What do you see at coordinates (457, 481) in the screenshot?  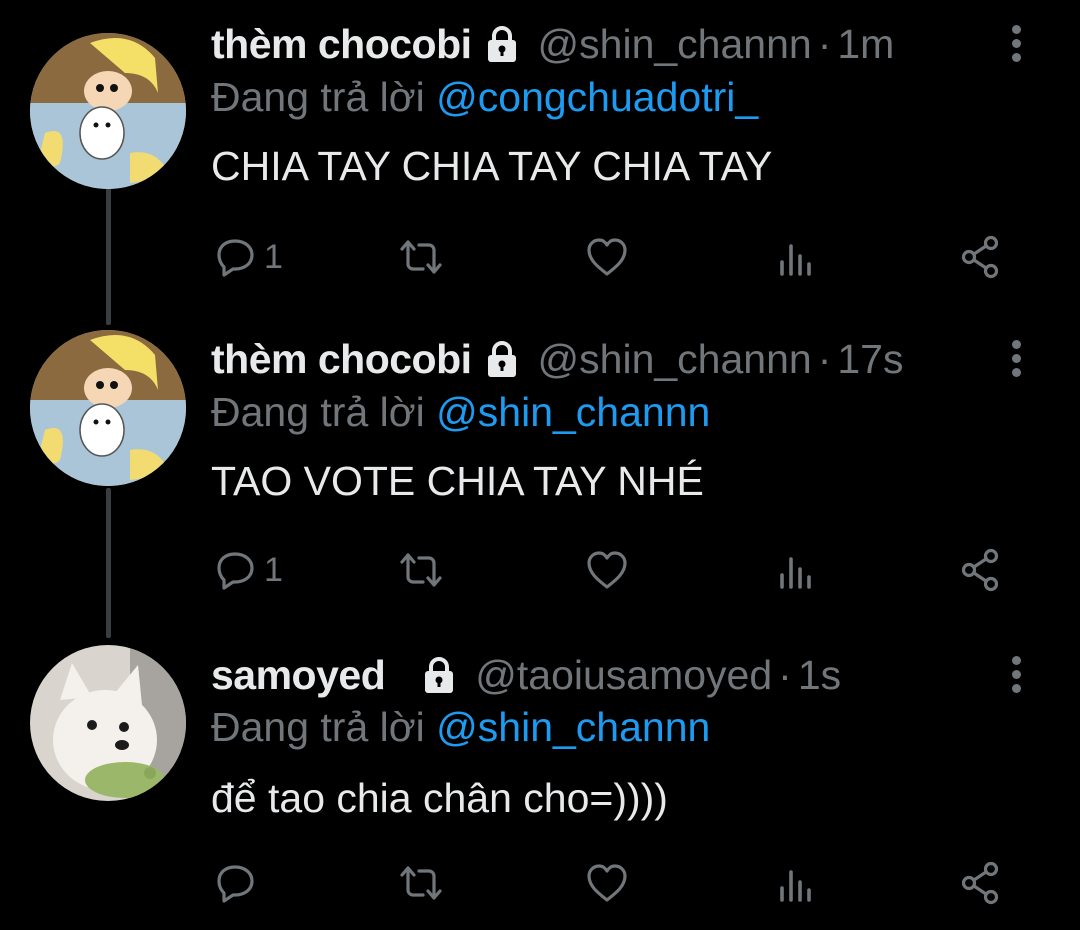 I see `tweet-text: TAO VOTE CHIA TAY NHÉ` at bounding box center [457, 481].